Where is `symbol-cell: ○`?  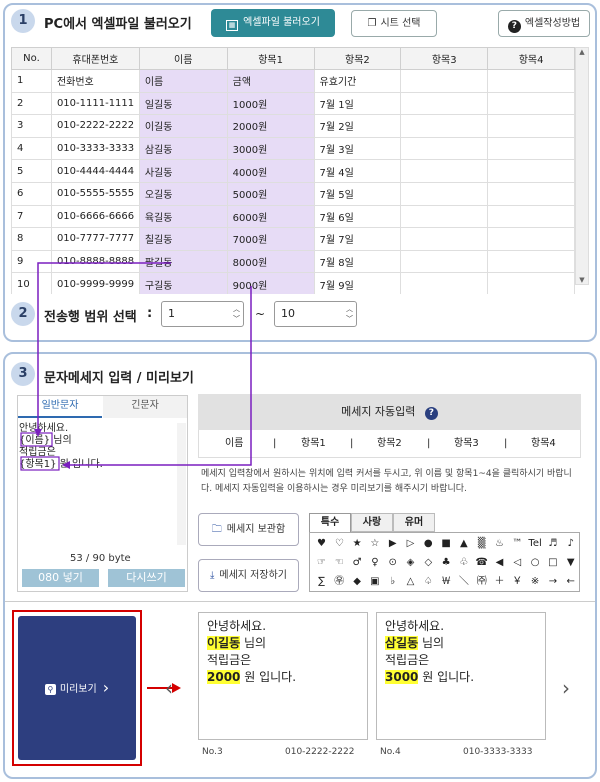
symbol-cell: ○ is located at coordinates (535, 563).